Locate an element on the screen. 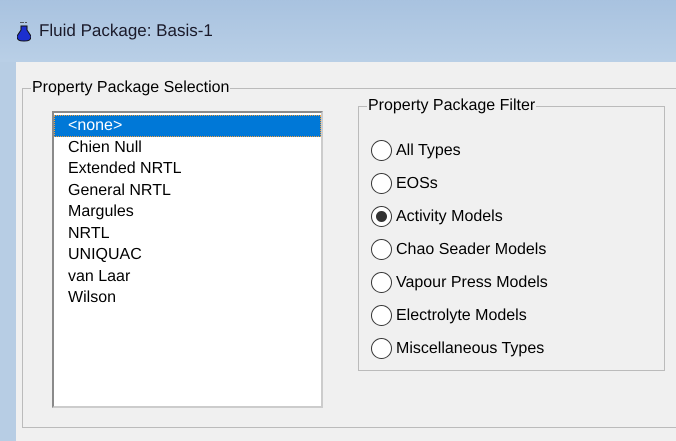 This screenshot has width=676, height=441. list-item: NRTL is located at coordinates (187, 233).